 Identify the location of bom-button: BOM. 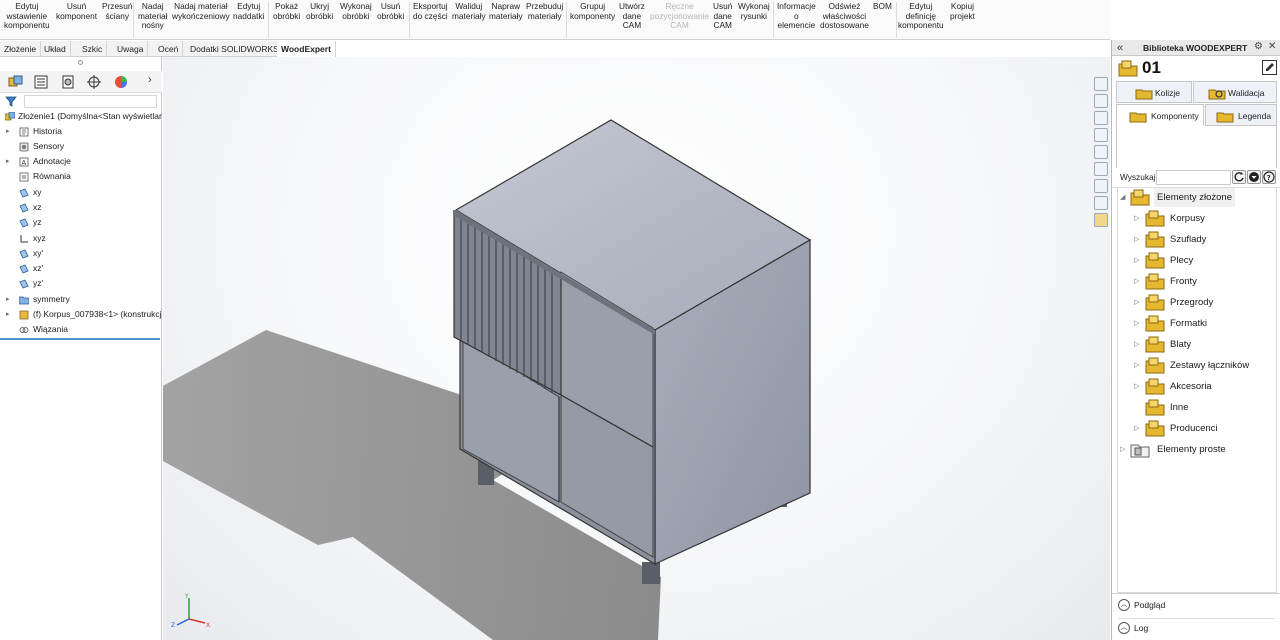
(882, 6).